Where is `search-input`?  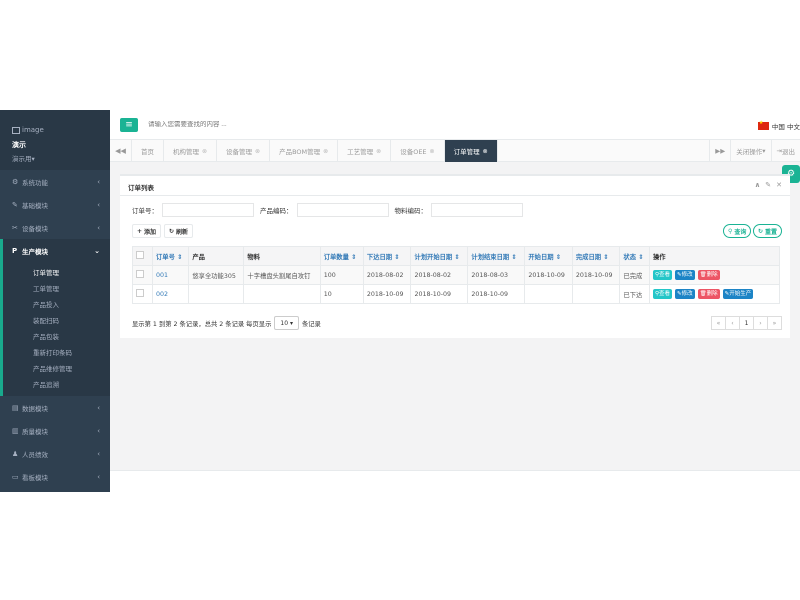
search-input is located at coordinates (248, 124).